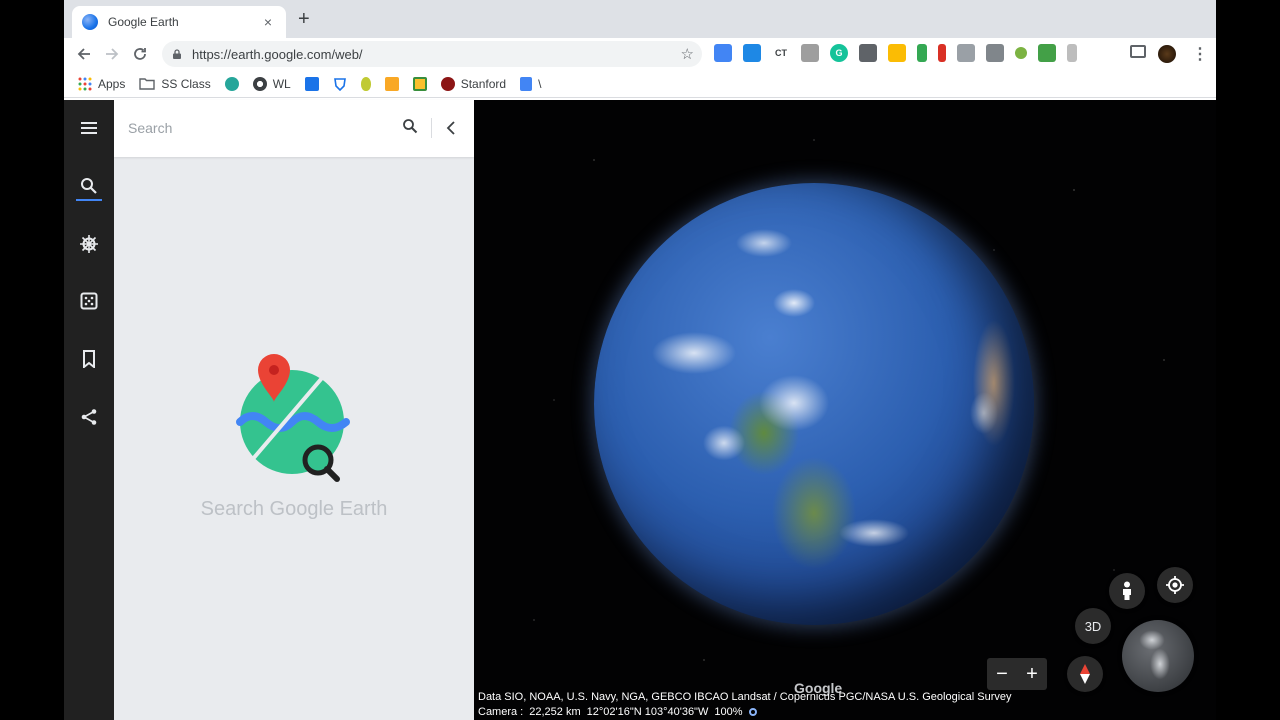 The image size is (1280, 720). What do you see at coordinates (259, 83) in the screenshot?
I see `globe-icon` at bounding box center [259, 83].